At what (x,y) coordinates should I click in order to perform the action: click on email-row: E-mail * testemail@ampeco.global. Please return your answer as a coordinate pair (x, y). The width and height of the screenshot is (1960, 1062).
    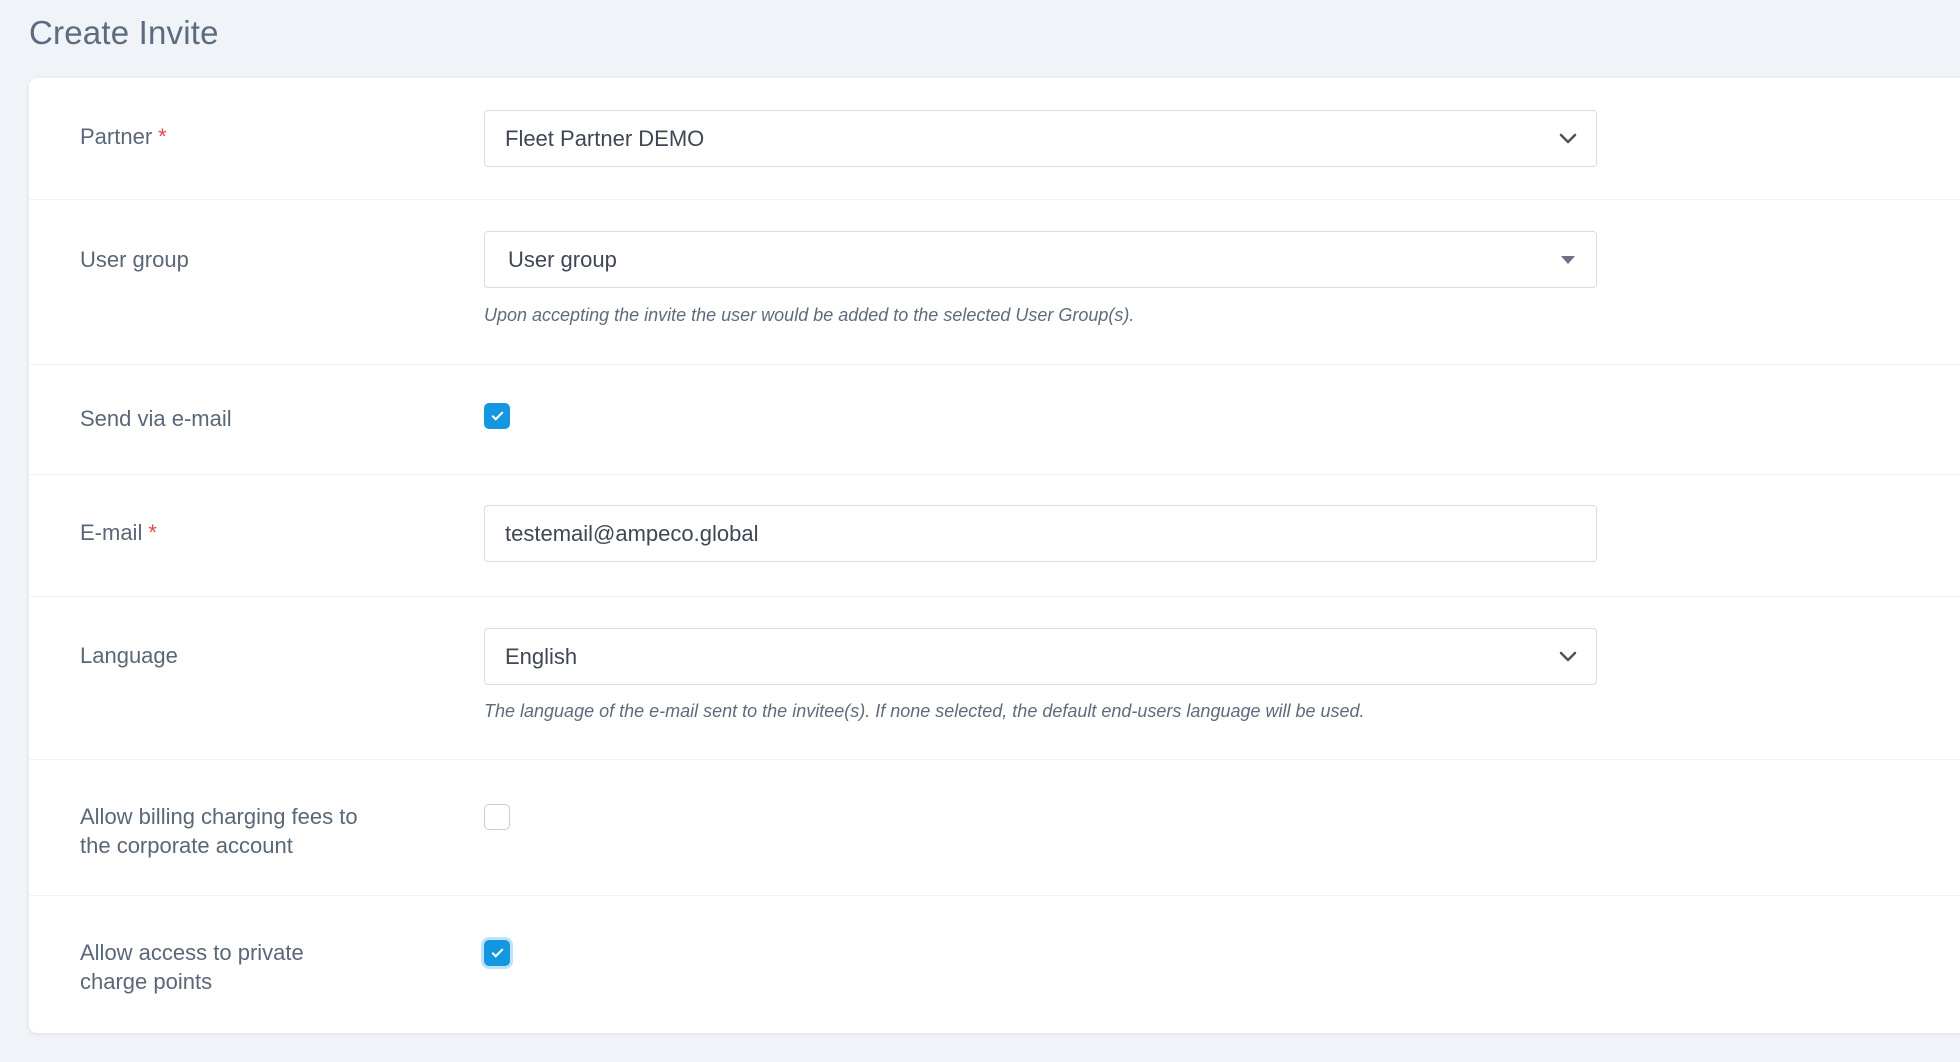
    Looking at the image, I should click on (994, 536).